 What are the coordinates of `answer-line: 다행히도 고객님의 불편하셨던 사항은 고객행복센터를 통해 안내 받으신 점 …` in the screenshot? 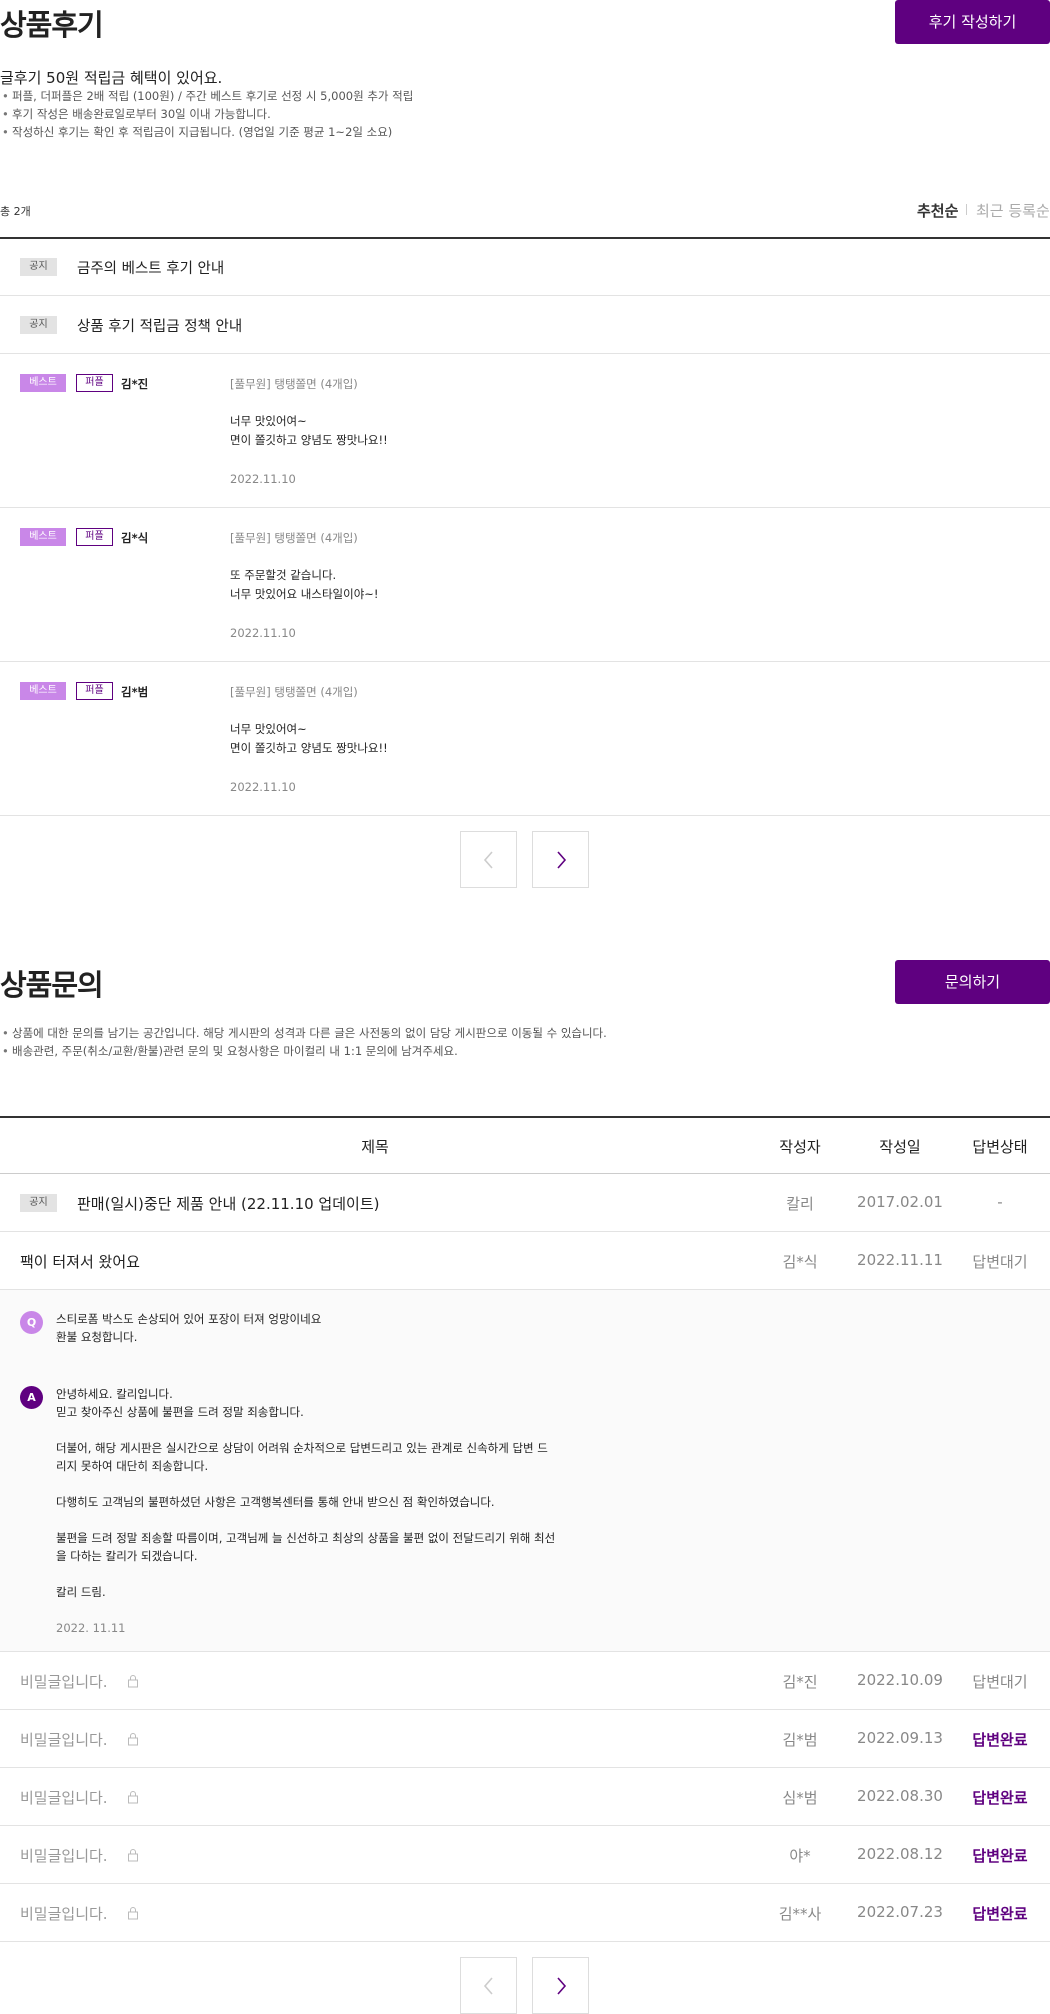 It's located at (275, 1502).